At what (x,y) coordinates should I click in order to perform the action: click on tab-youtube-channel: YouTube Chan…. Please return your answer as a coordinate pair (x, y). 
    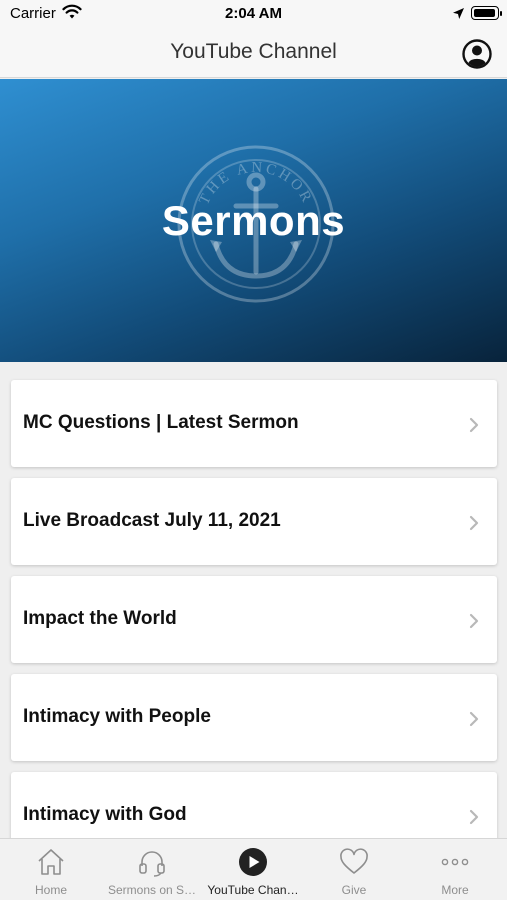
    Looking at the image, I should click on (253, 869).